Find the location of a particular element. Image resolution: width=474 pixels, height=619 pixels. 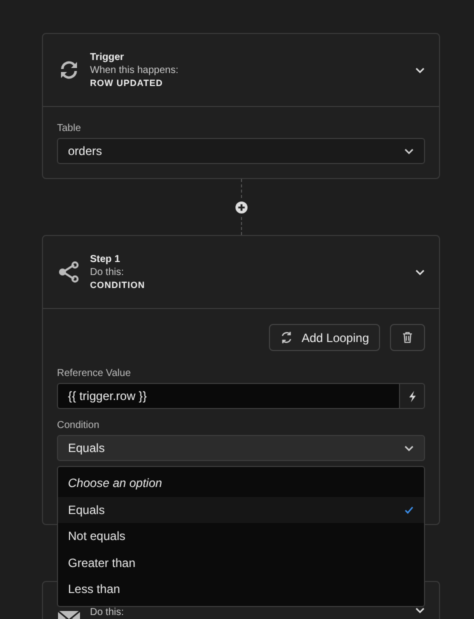

checkmark-icon is located at coordinates (409, 510).